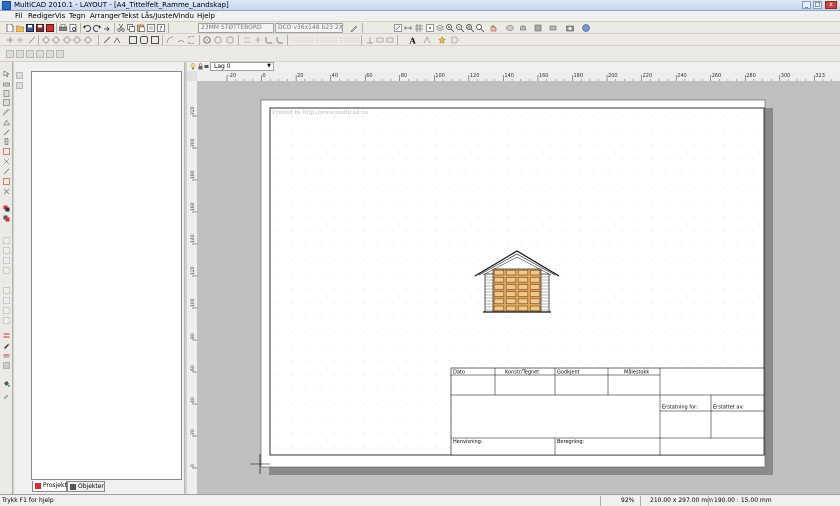  Describe the element at coordinates (303, 40) in the screenshot. I see `hatch-pattern-icon` at that location.